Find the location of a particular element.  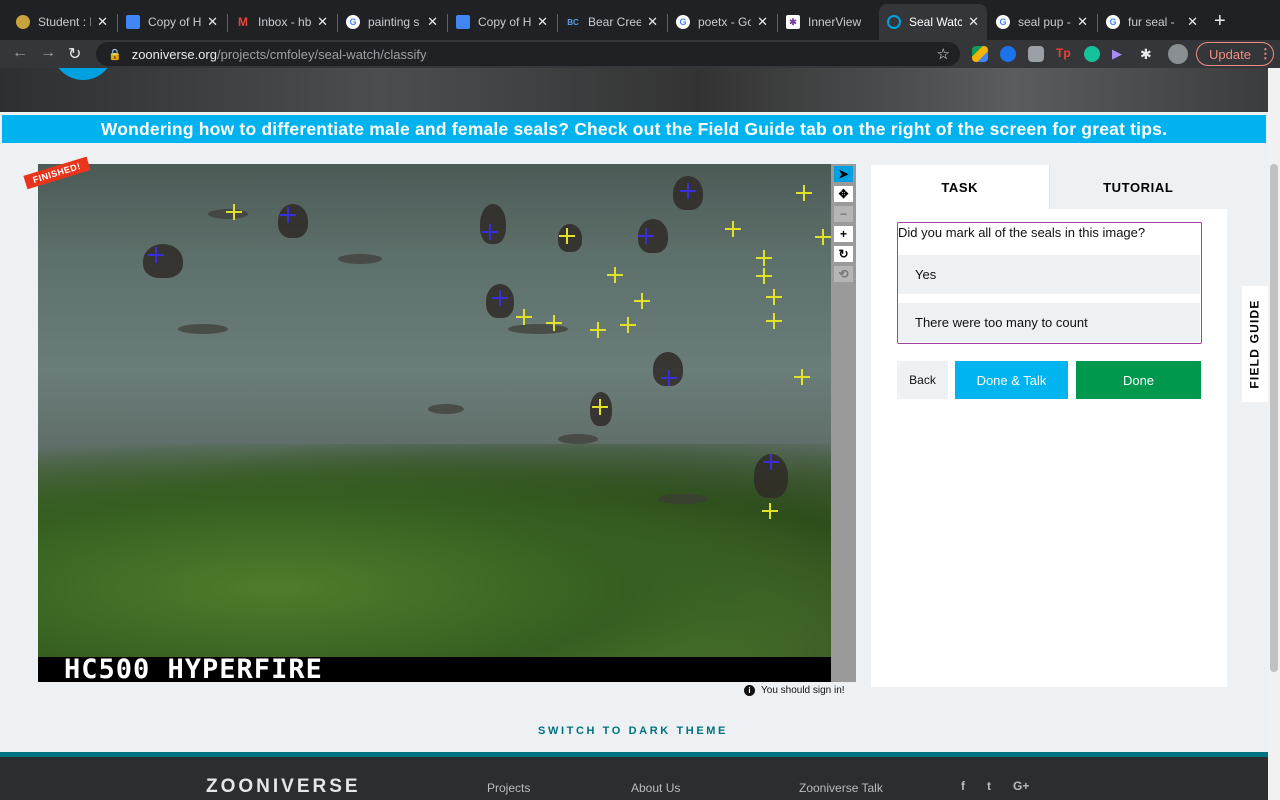

zooniverse-logo: ZOONIVERSE is located at coordinates (283, 787).